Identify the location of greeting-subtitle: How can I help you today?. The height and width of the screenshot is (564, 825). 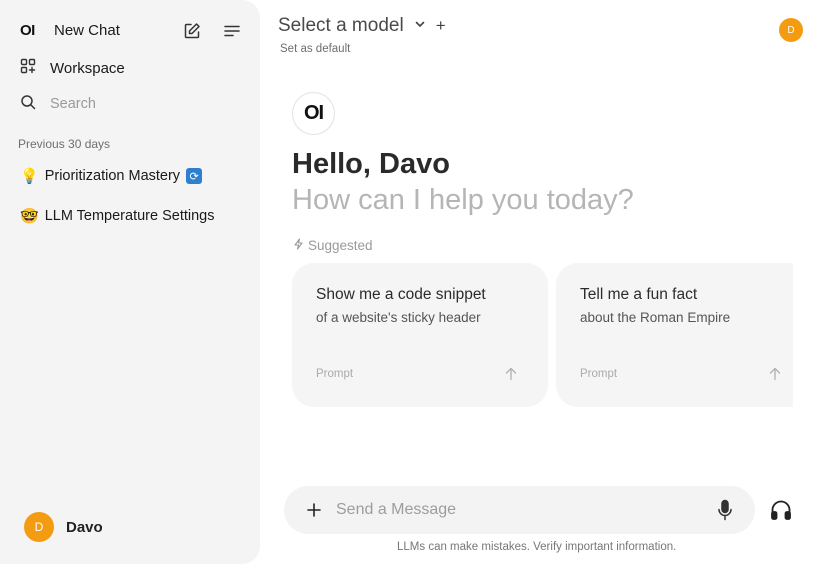
(463, 200).